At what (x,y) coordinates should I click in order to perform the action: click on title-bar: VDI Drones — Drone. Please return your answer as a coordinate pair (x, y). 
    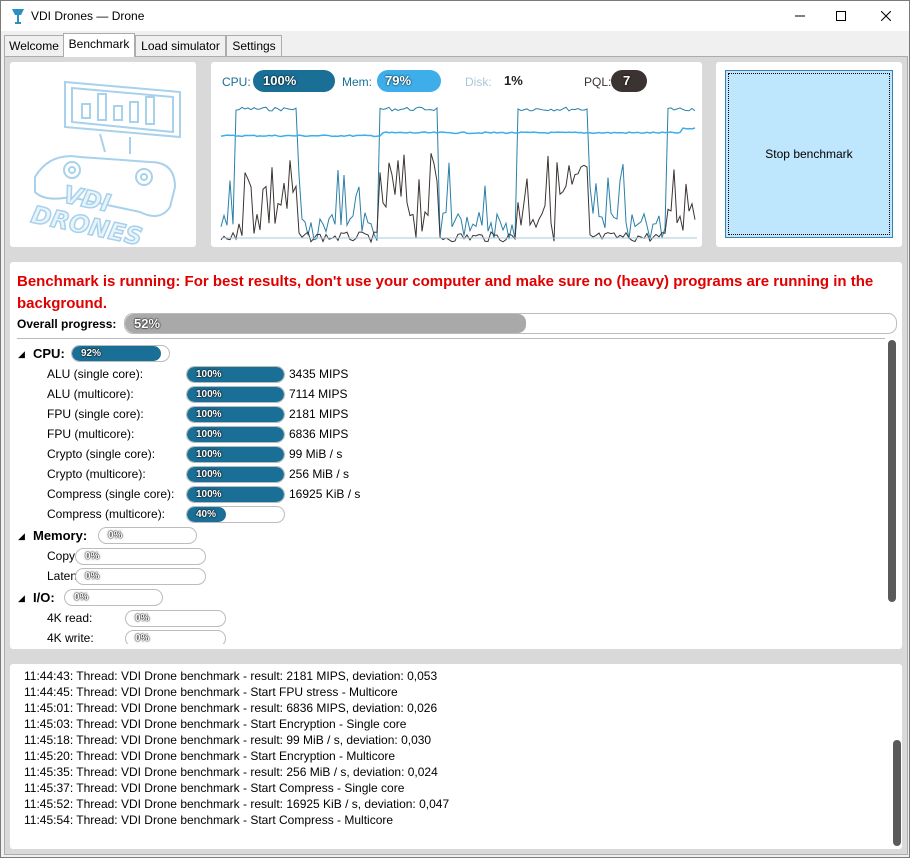
    Looking at the image, I should click on (455, 16).